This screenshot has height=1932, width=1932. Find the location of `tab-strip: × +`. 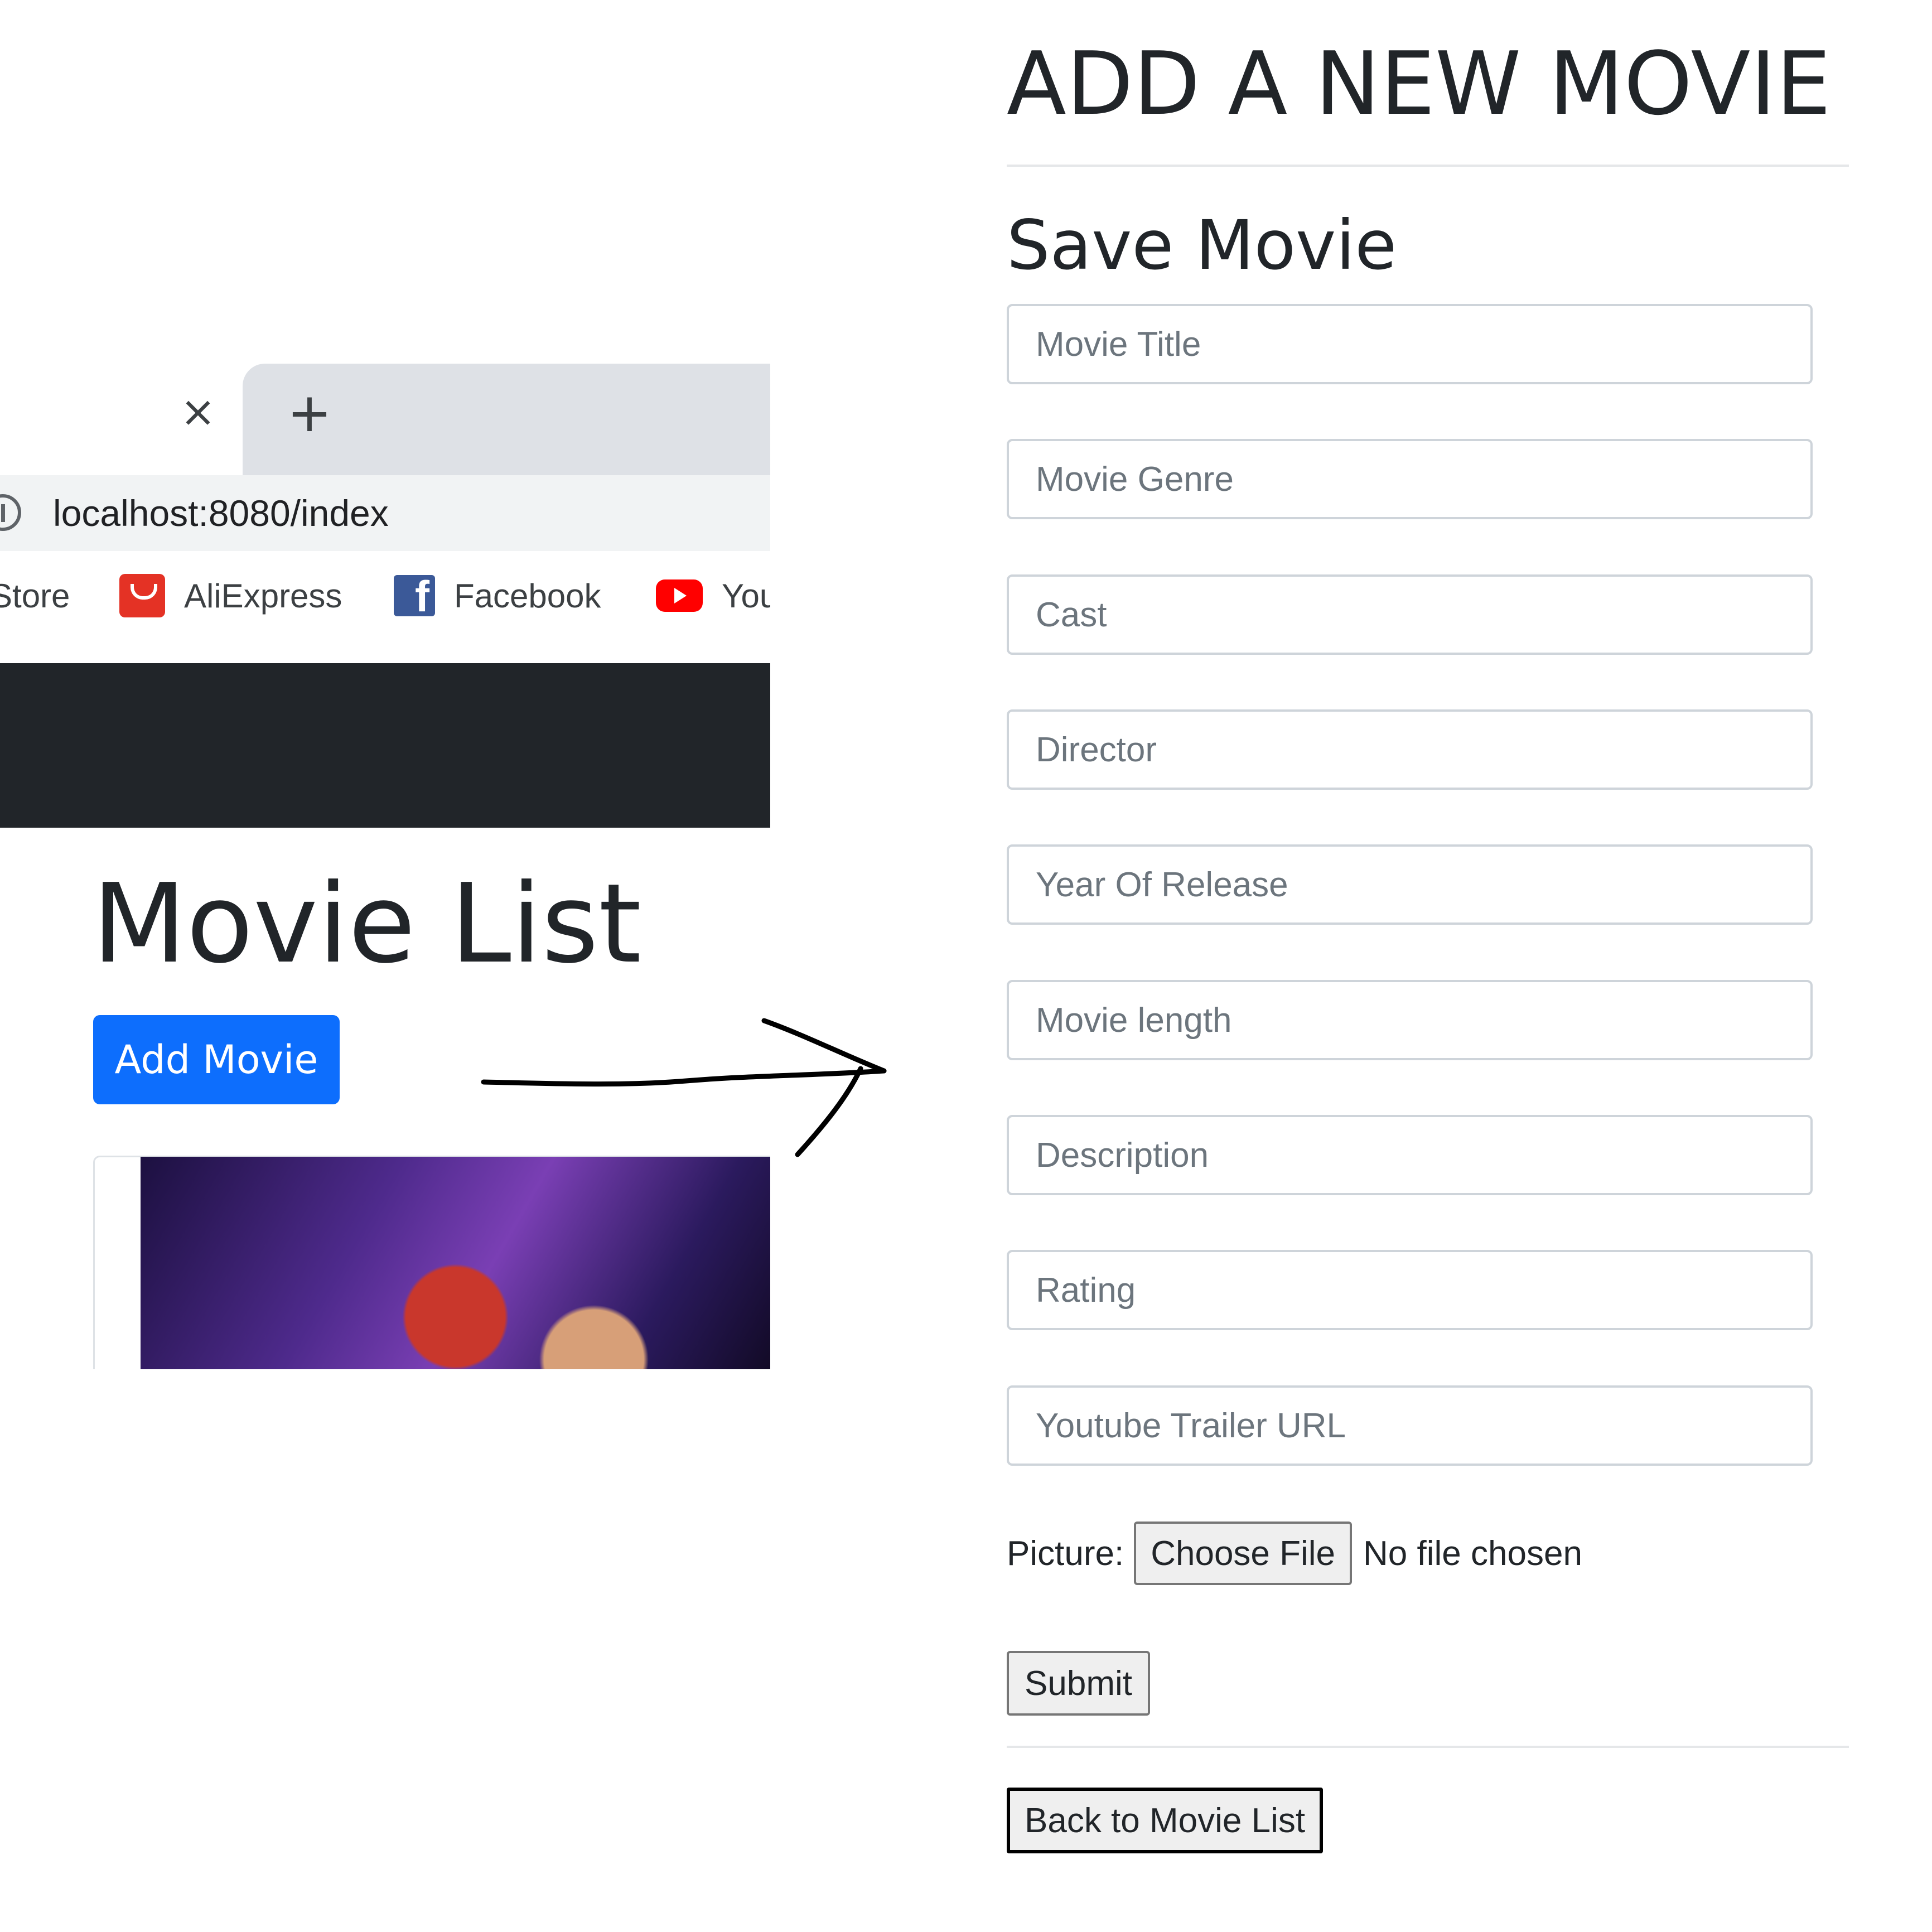

tab-strip: × + is located at coordinates (385, 419).